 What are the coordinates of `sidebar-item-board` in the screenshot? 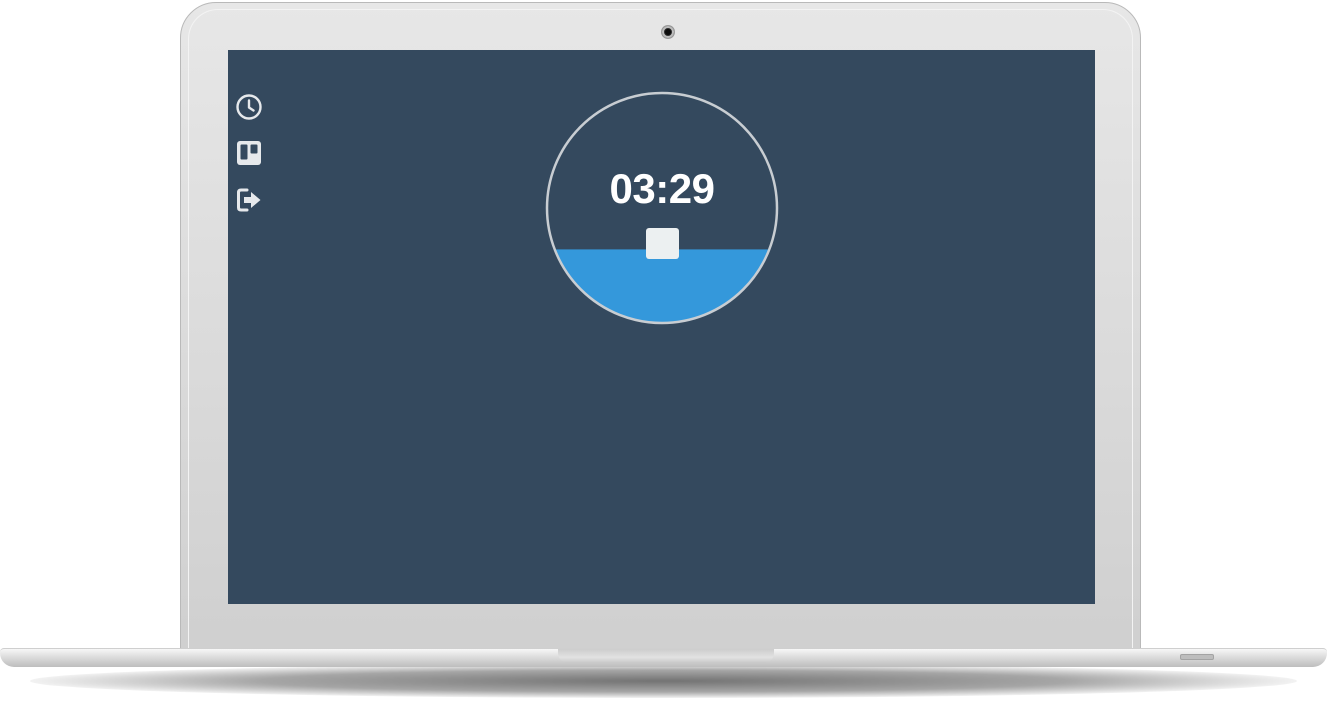 It's located at (249, 153).